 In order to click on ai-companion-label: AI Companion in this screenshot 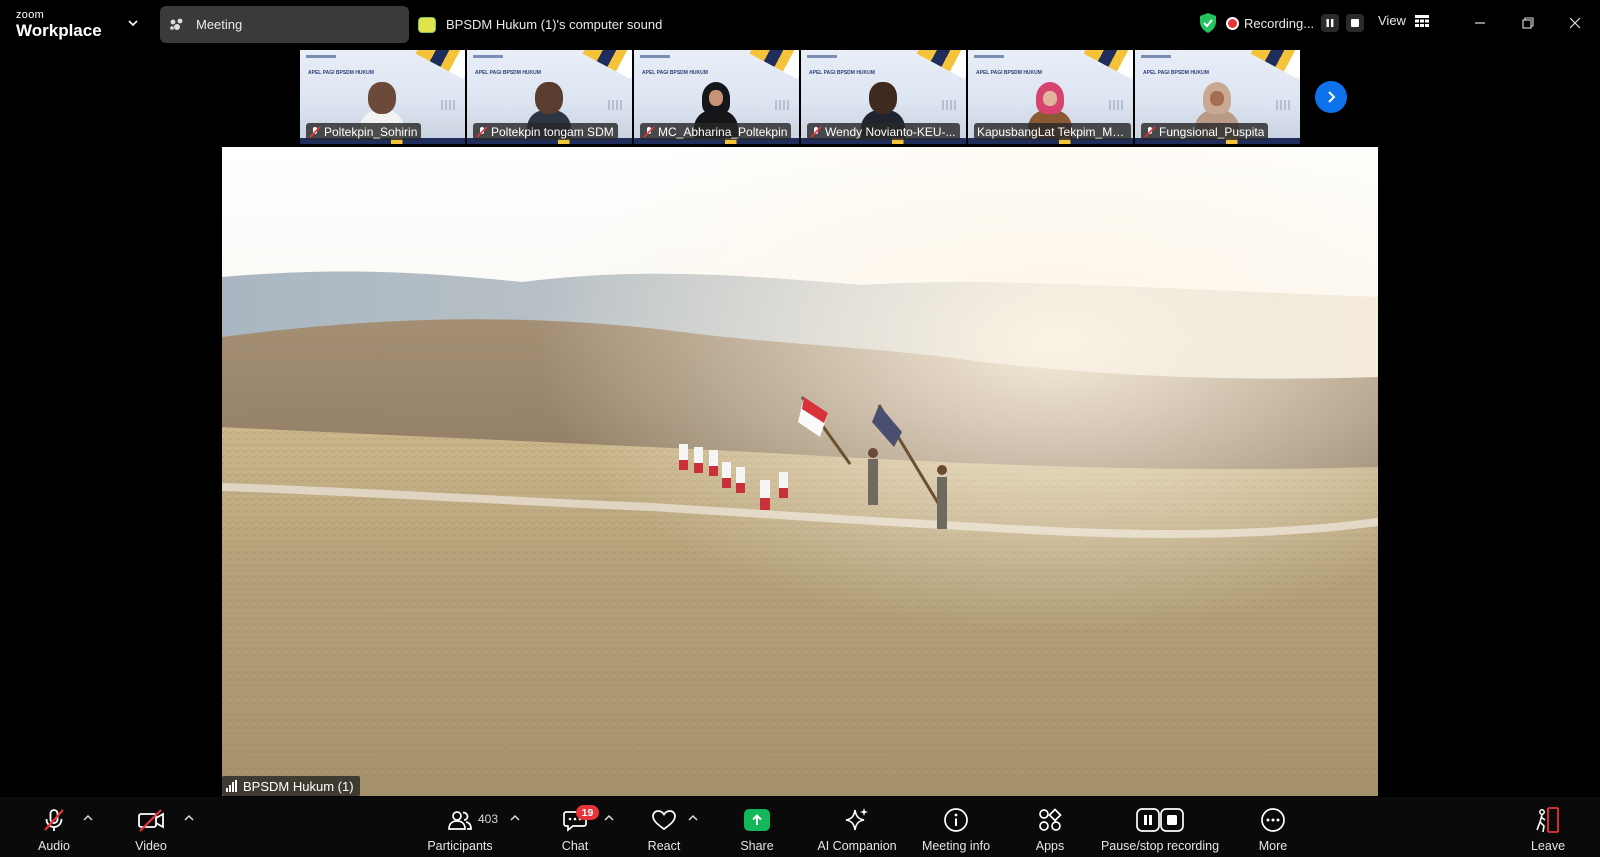, I will do `click(857, 846)`.